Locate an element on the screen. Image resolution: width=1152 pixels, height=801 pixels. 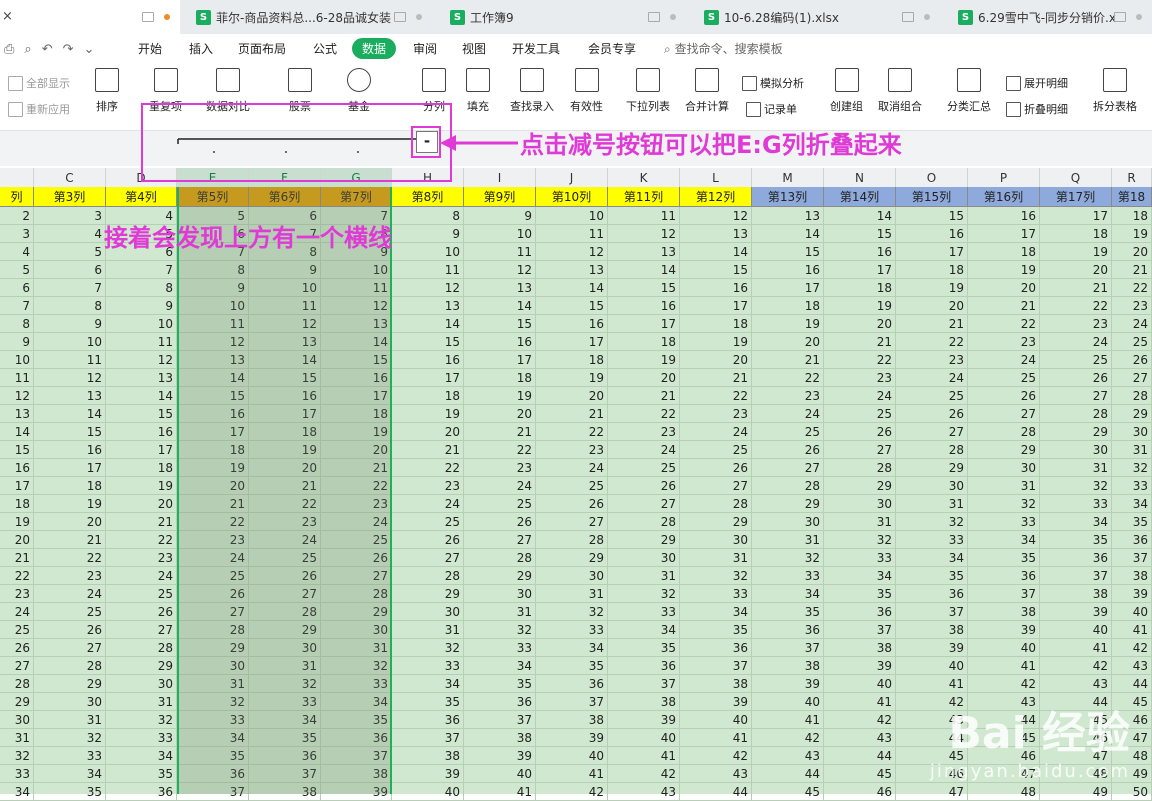
grid-cell: 2 is located at coordinates (17, 216).